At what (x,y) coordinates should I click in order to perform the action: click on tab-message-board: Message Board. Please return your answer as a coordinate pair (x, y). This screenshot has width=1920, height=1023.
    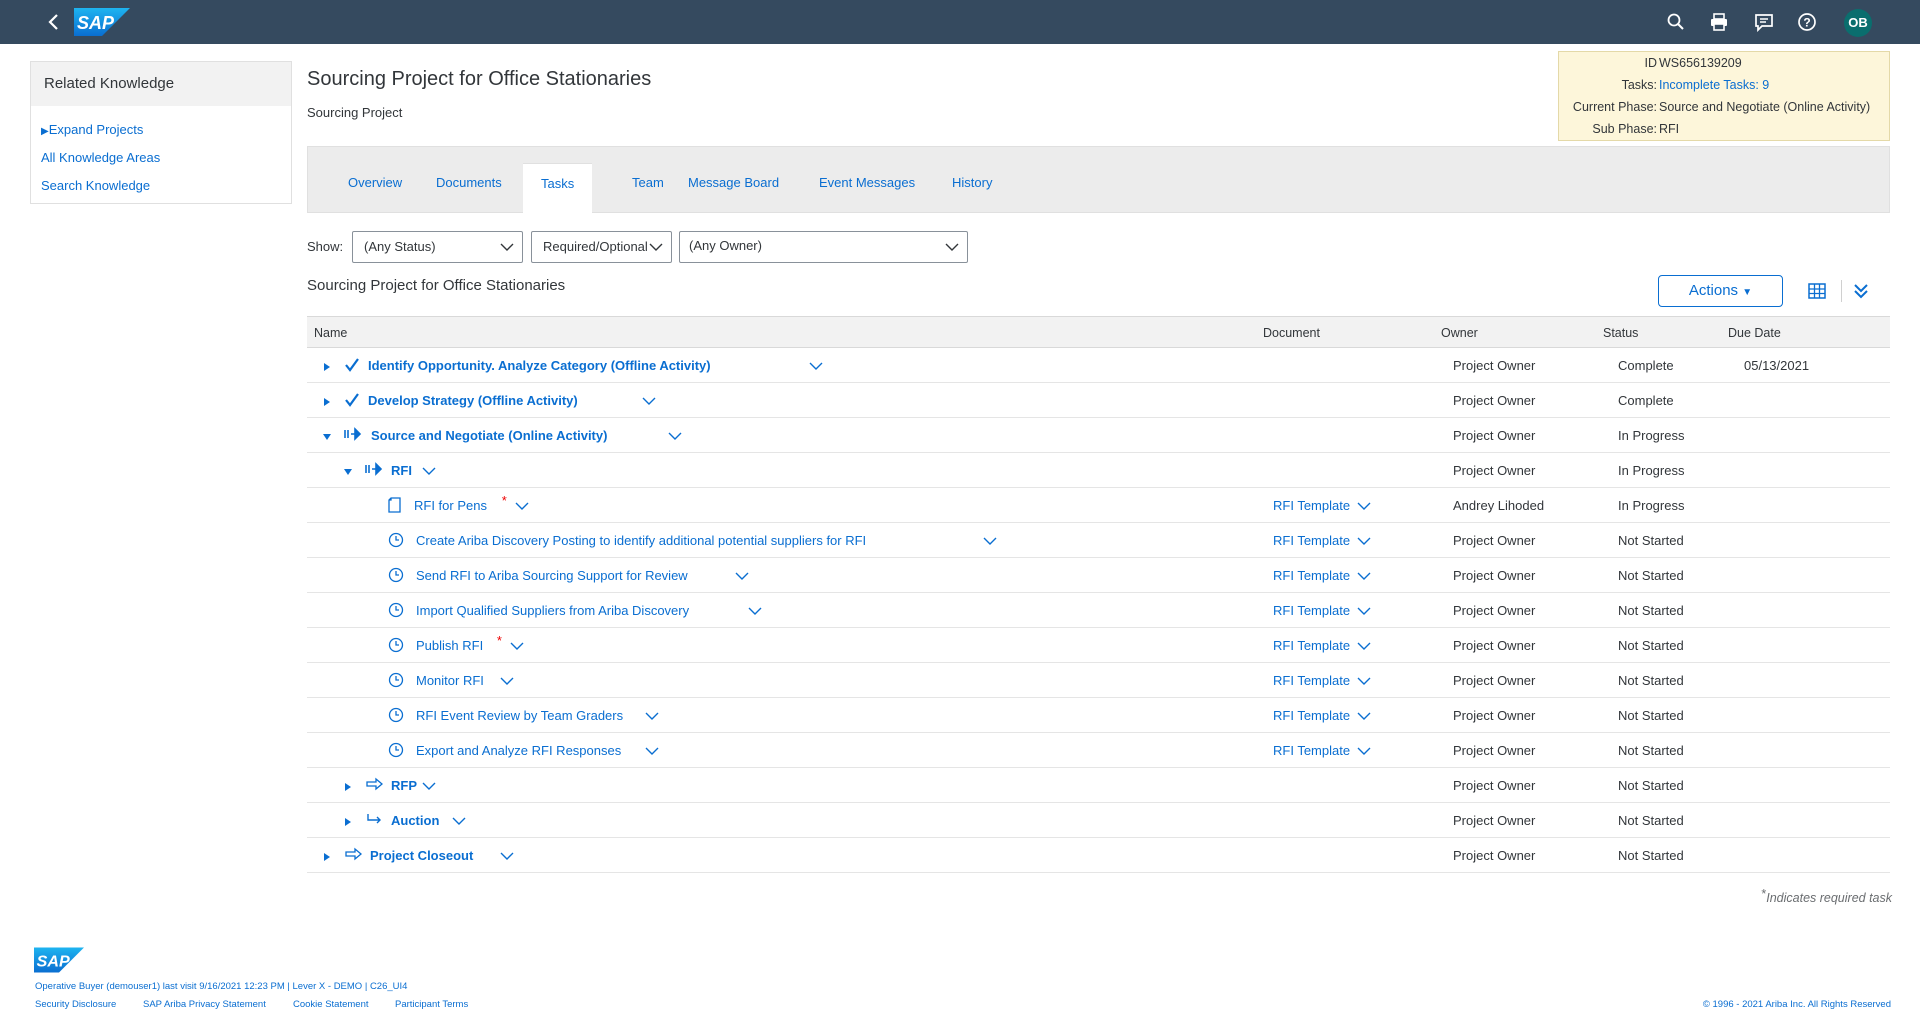
    Looking at the image, I should click on (733, 188).